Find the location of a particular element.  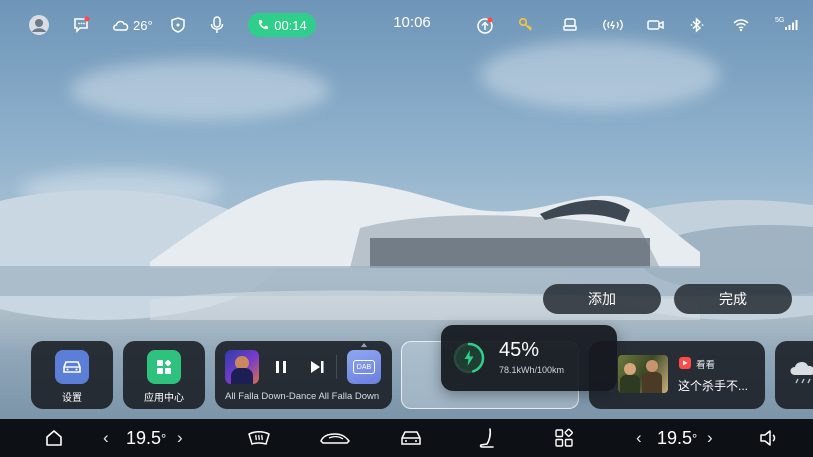

right-temp-value: 19.5 is located at coordinates (675, 437).